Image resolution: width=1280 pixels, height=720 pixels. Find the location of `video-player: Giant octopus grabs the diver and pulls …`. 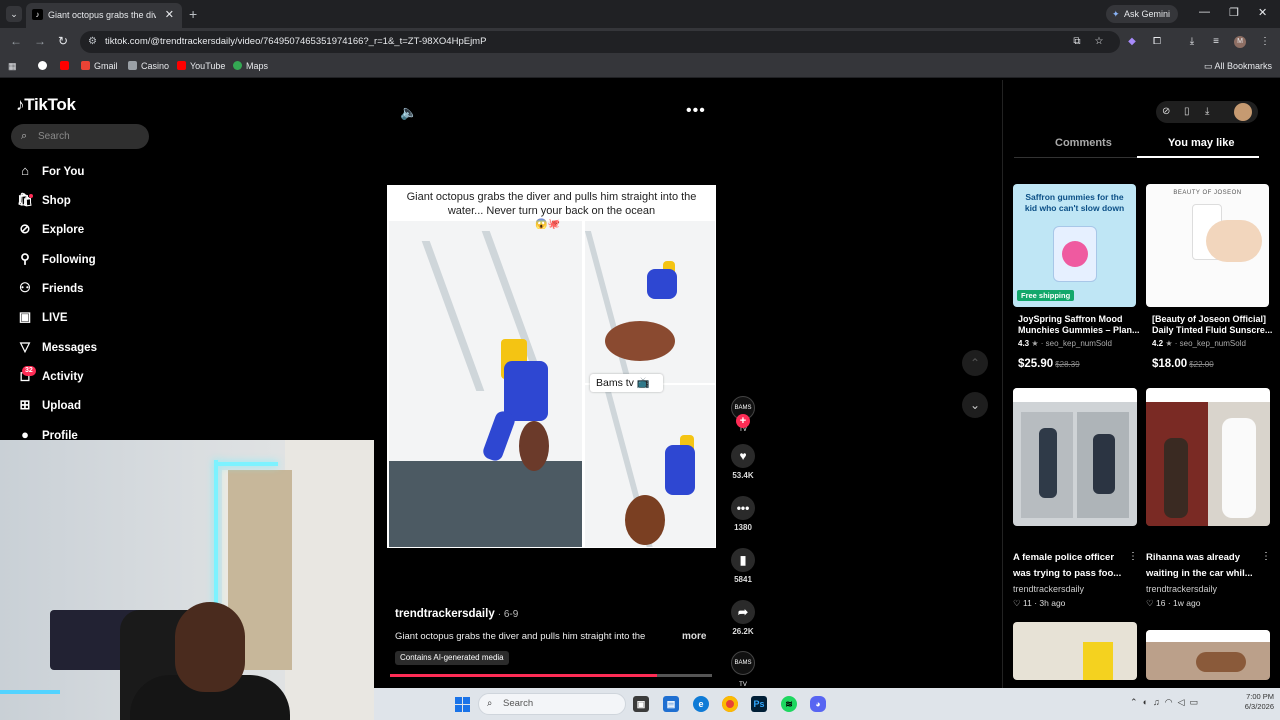

video-player: Giant octopus grabs the diver and pulls … is located at coordinates (551, 366).